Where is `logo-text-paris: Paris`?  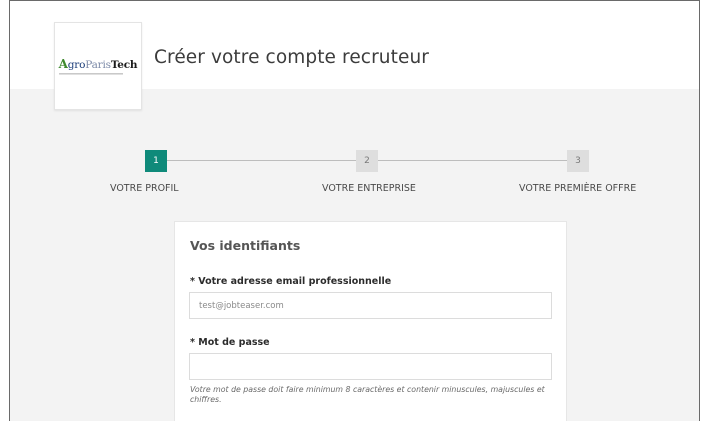 logo-text-paris: Paris is located at coordinates (98, 65).